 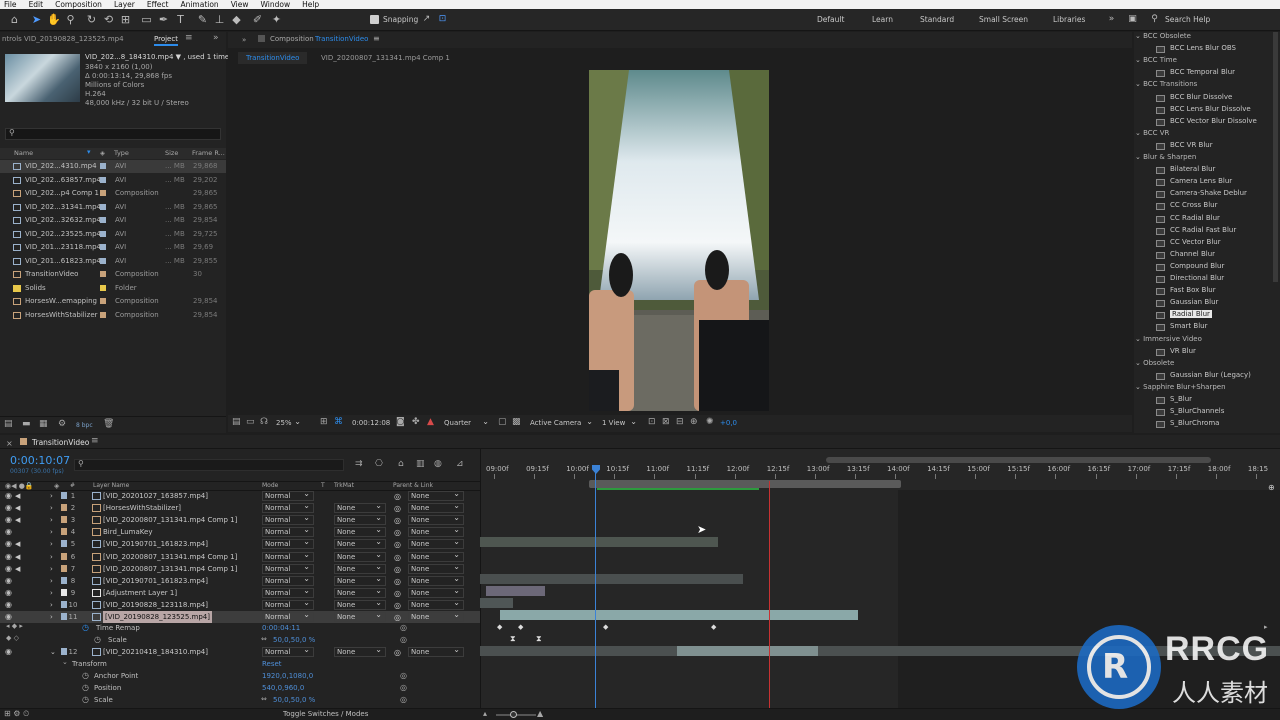 What do you see at coordinates (113, 315) in the screenshot?
I see `project-item: HorsesWithStabilizer Composition 29,854` at bounding box center [113, 315].